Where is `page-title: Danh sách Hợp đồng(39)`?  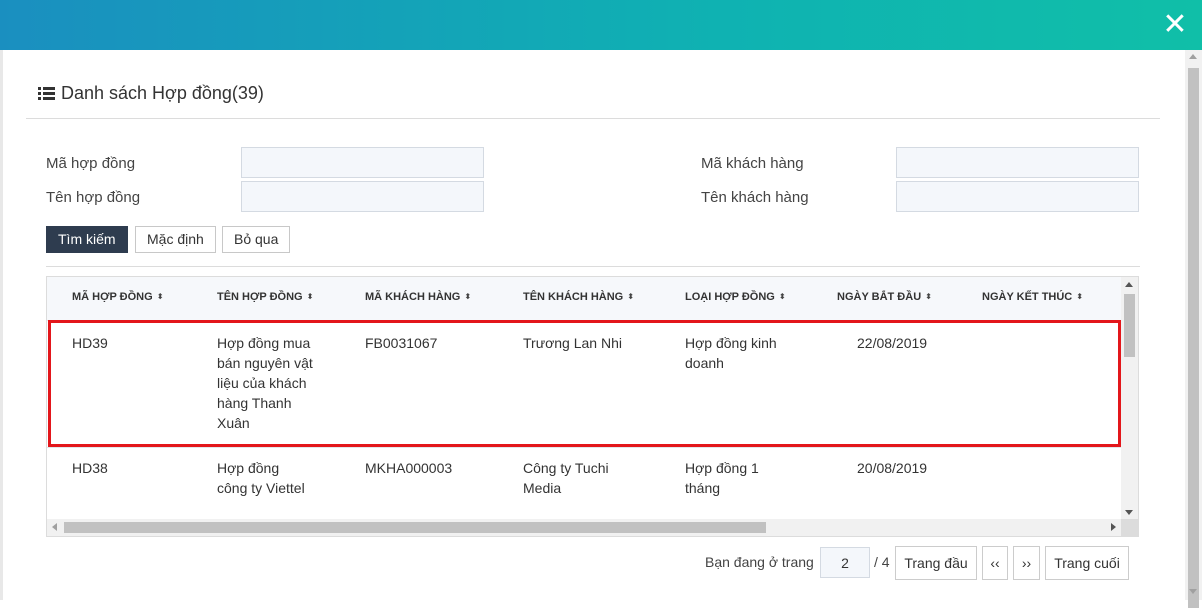 page-title: Danh sách Hợp đồng(39) is located at coordinates (162, 92).